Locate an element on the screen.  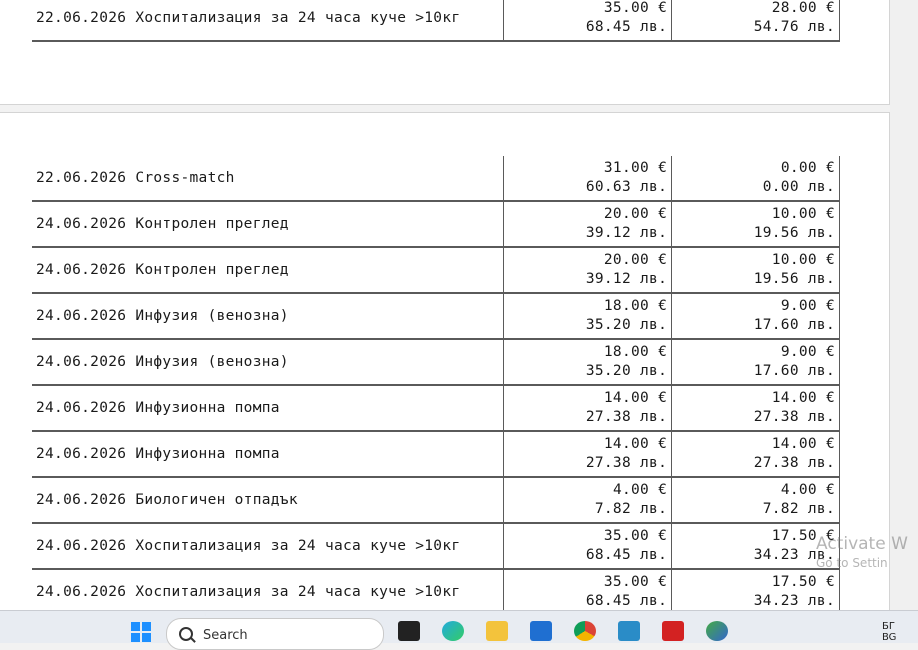
price-bgn: 7.82 лв. is located at coordinates (631, 509).